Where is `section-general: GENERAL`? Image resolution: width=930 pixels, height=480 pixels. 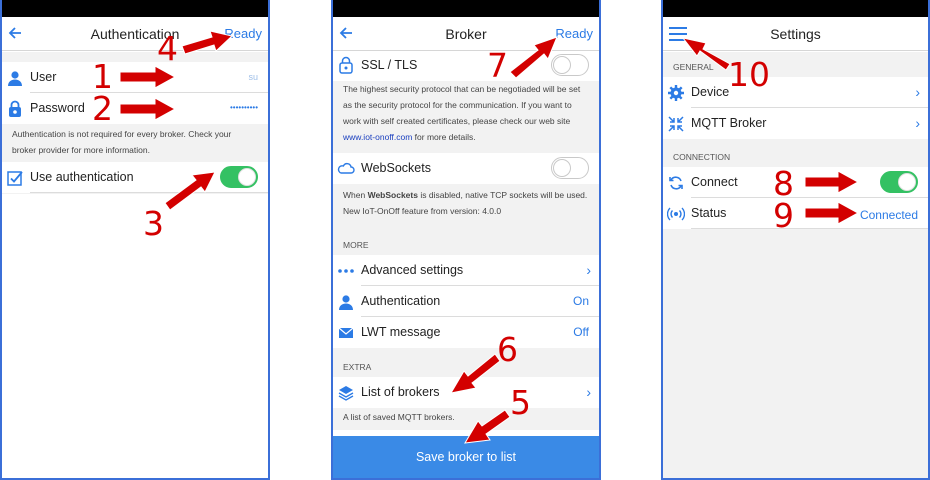
section-general: GENERAL is located at coordinates (693, 67).